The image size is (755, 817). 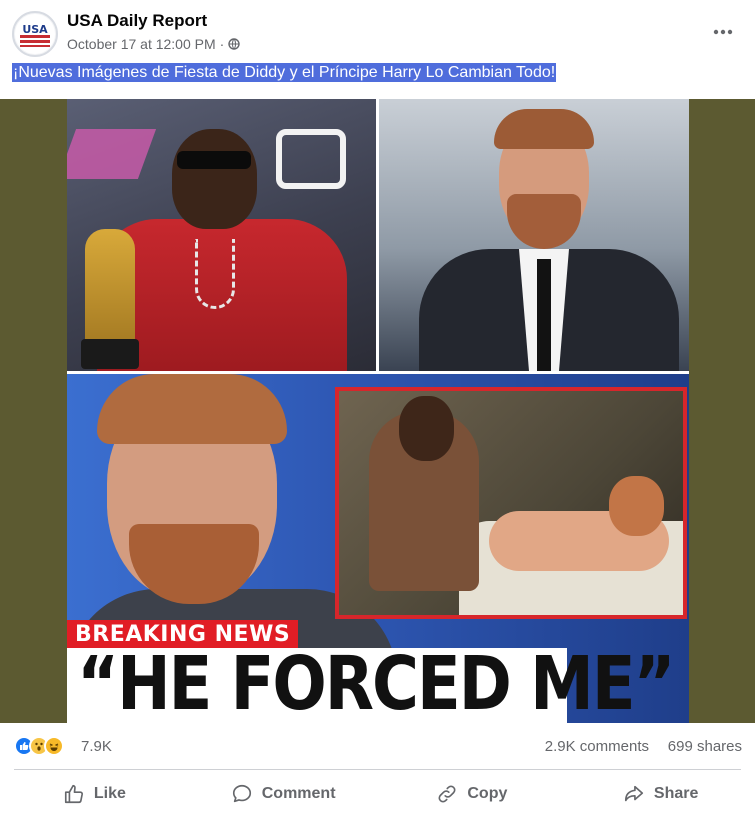 What do you see at coordinates (377, 769) in the screenshot?
I see `actions-divider` at bounding box center [377, 769].